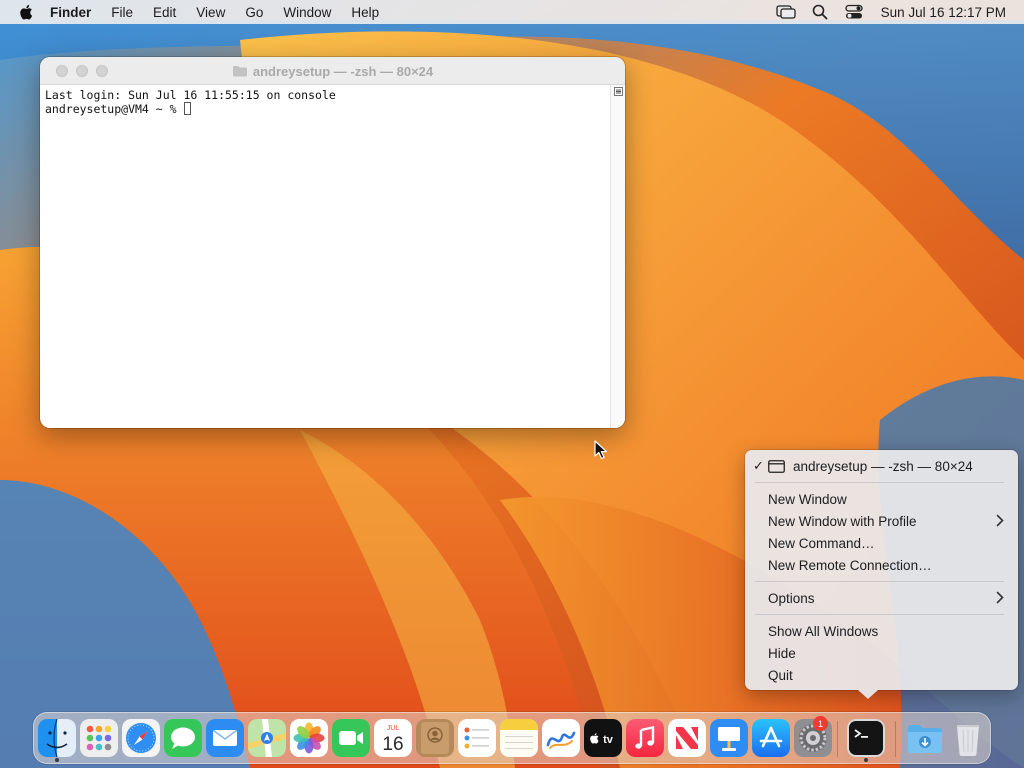  What do you see at coordinates (854, 12) in the screenshot?
I see `control-center-icon` at bounding box center [854, 12].